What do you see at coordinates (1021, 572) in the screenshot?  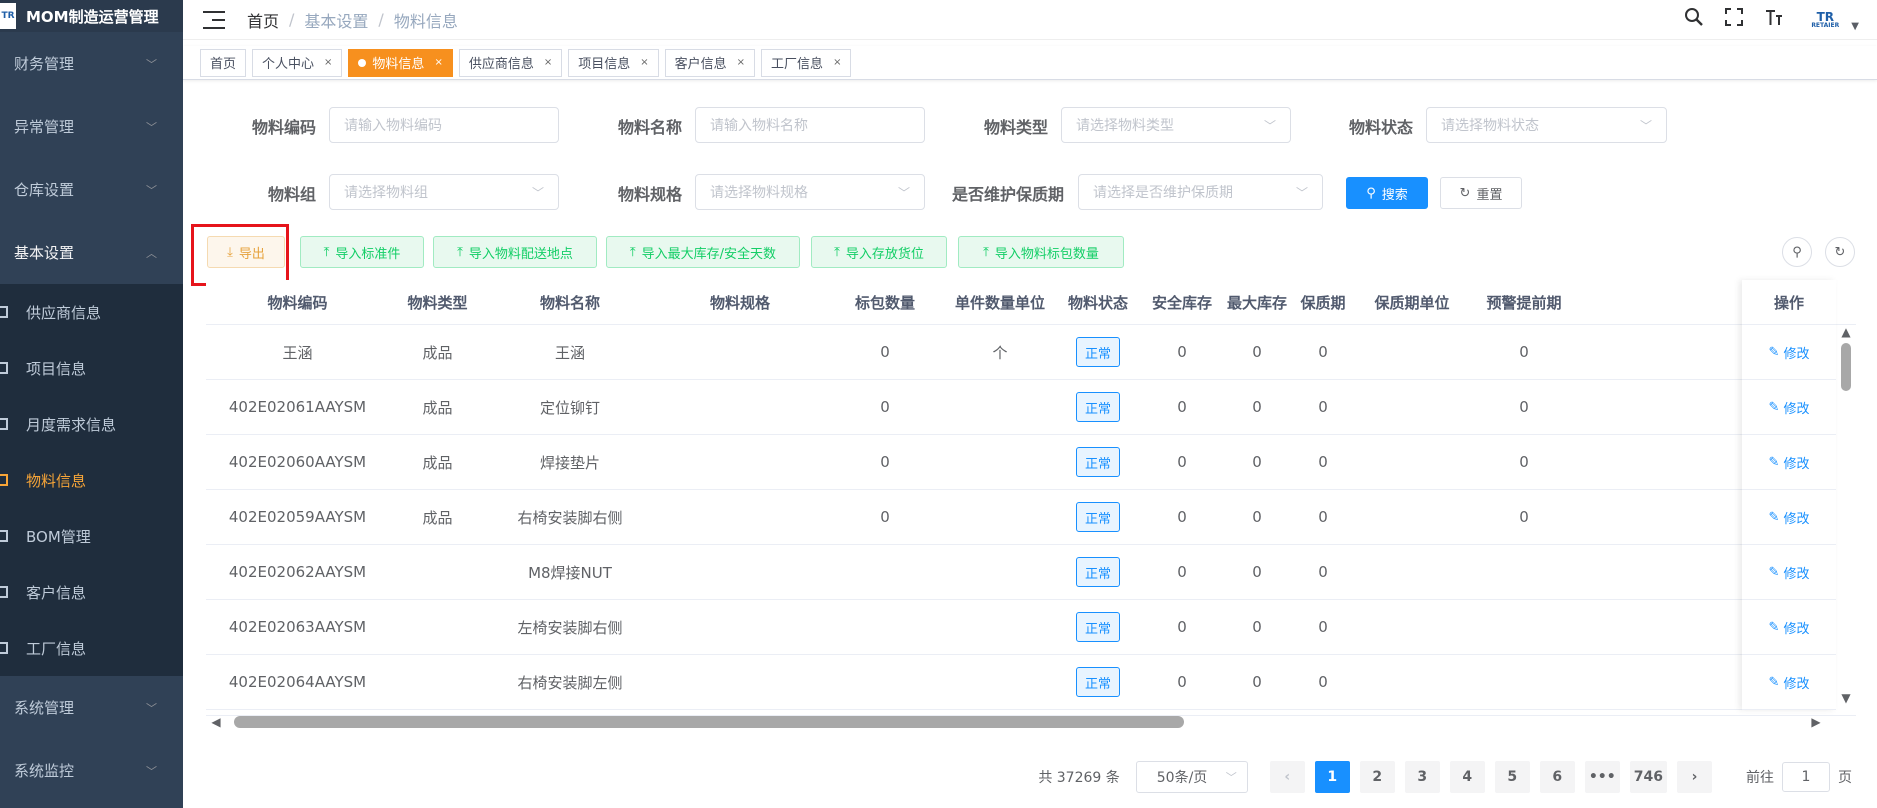 I see `table-row: 402E02062AAYSM M8焊接NUT 正常 0 0 0` at bounding box center [1021, 572].